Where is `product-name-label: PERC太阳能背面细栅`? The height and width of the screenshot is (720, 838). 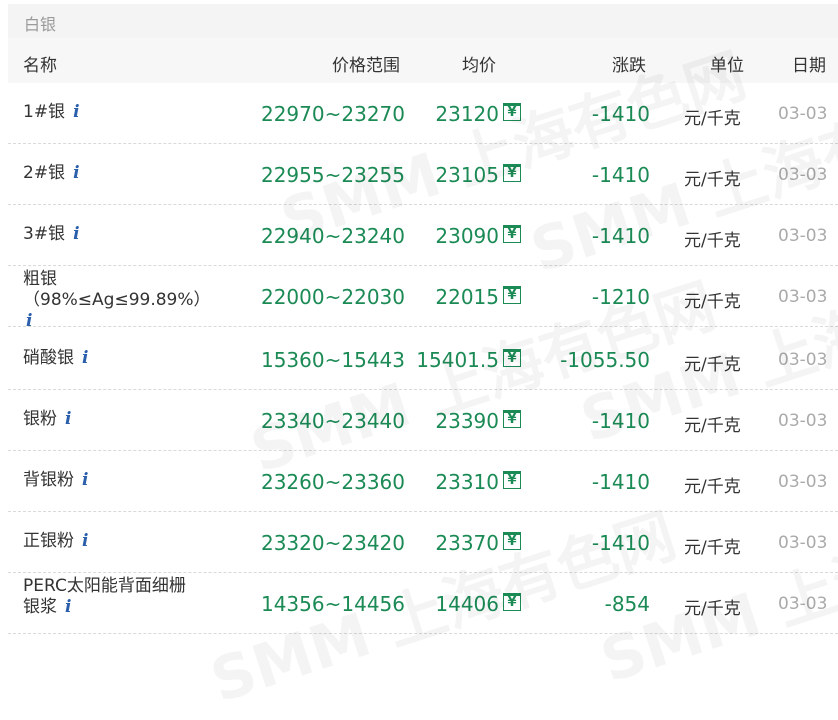
product-name-label: PERC太阳能背面细栅 is located at coordinates (104, 586).